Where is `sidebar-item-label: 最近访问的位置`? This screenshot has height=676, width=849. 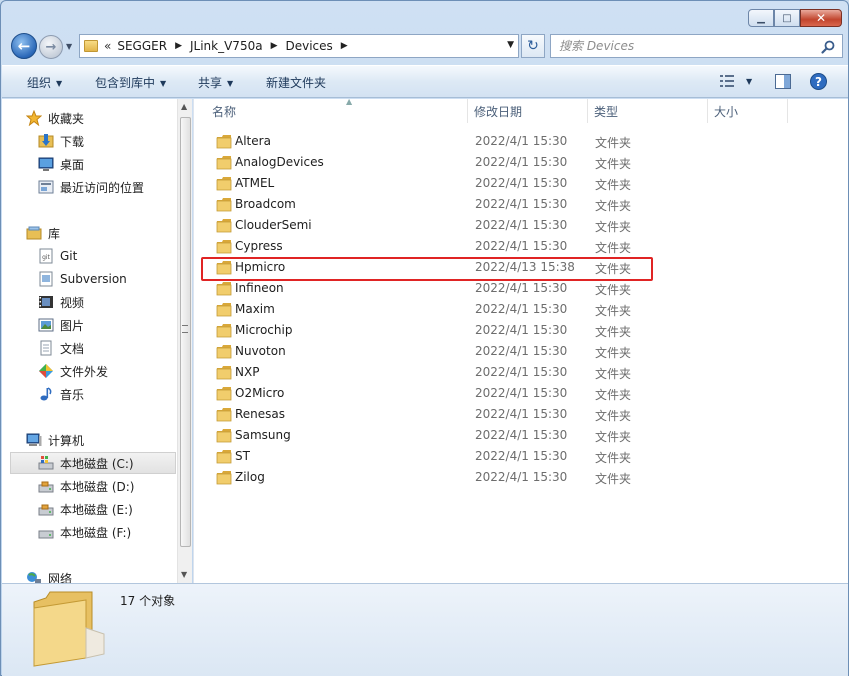
sidebar-item-label: 最近访问的位置 is located at coordinates (102, 187).